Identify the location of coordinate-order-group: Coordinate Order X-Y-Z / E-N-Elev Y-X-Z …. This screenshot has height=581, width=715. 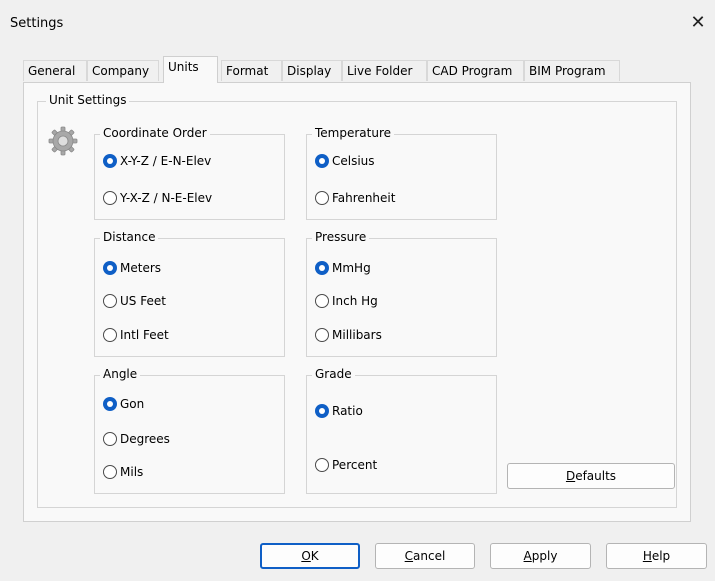
(189, 173).